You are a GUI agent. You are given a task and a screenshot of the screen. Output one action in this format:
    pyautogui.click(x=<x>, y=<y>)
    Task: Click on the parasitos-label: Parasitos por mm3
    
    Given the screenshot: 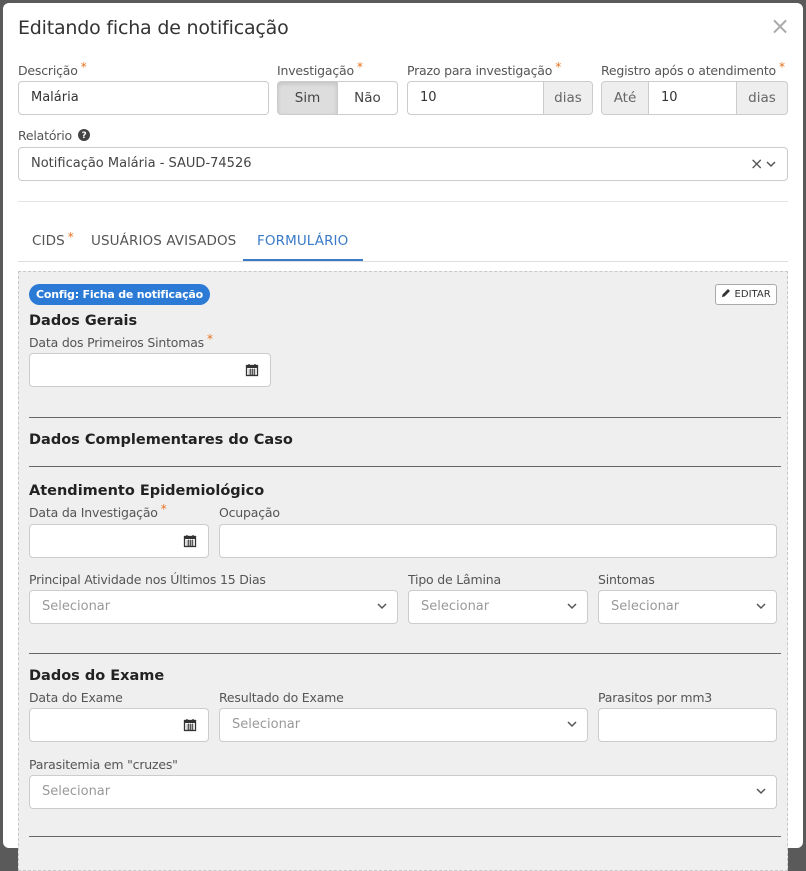 What is the action you would take?
    pyautogui.click(x=655, y=697)
    